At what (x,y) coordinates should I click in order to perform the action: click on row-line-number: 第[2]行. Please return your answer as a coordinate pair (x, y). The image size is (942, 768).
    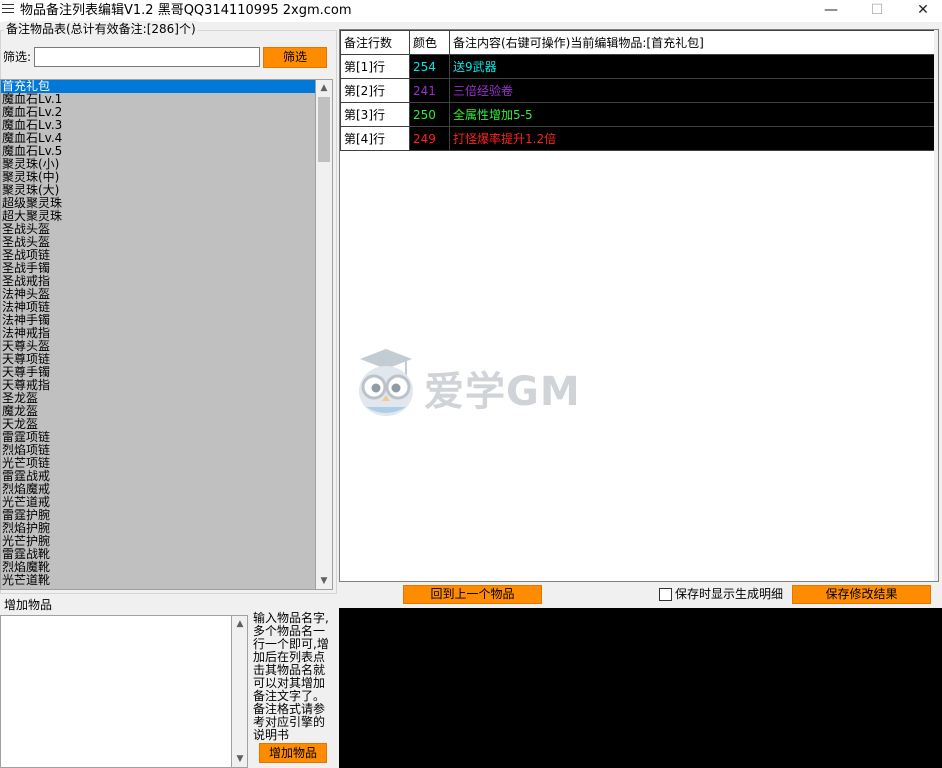
    Looking at the image, I should click on (375, 90).